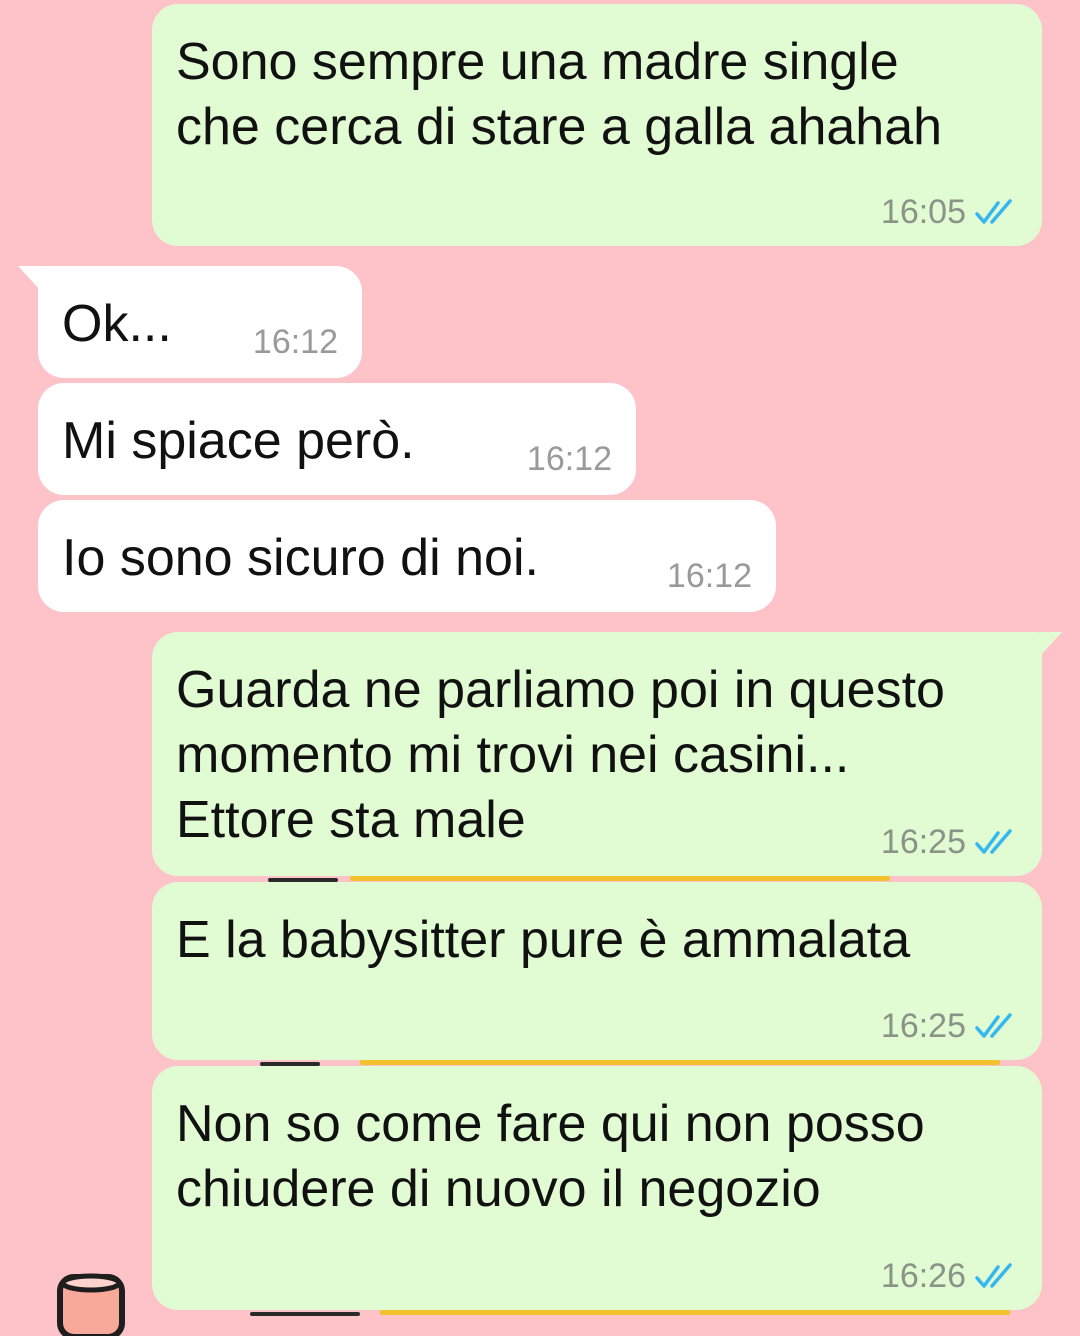 The image size is (1080, 1336). Describe the element at coordinates (923, 212) in the screenshot. I see `message-time: 16:05` at that location.